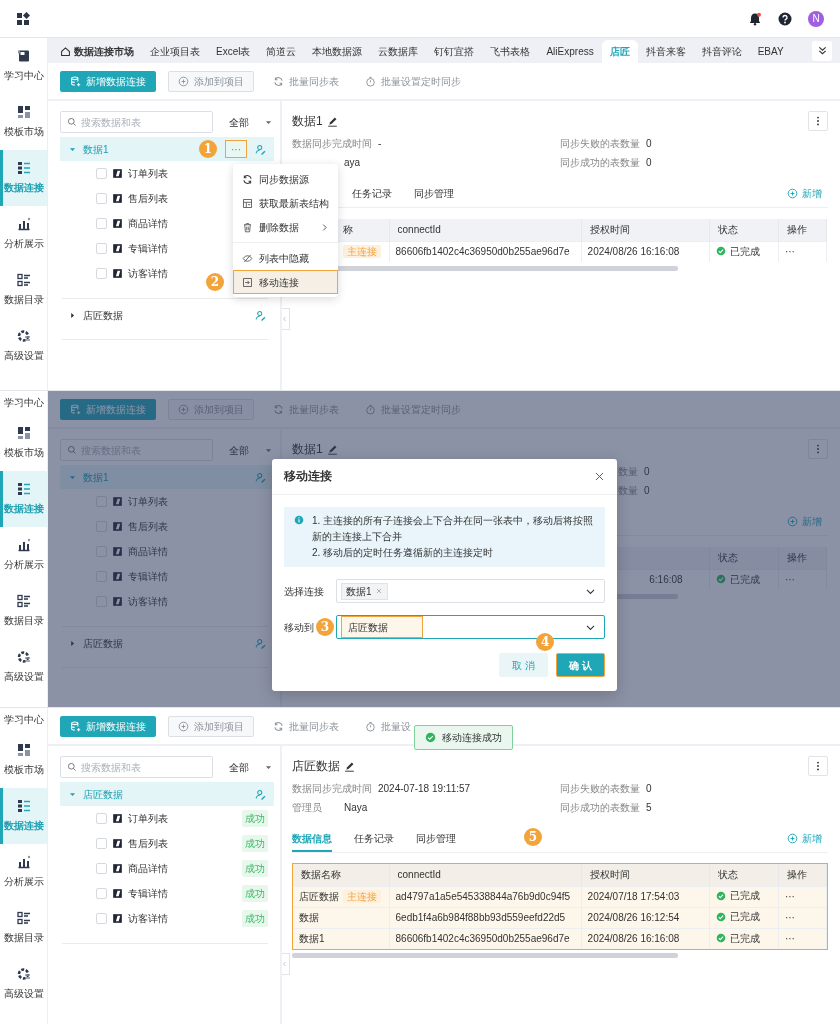 This screenshot has width=840, height=1024. I want to click on menu-item: 移动连接, so click(285, 282).